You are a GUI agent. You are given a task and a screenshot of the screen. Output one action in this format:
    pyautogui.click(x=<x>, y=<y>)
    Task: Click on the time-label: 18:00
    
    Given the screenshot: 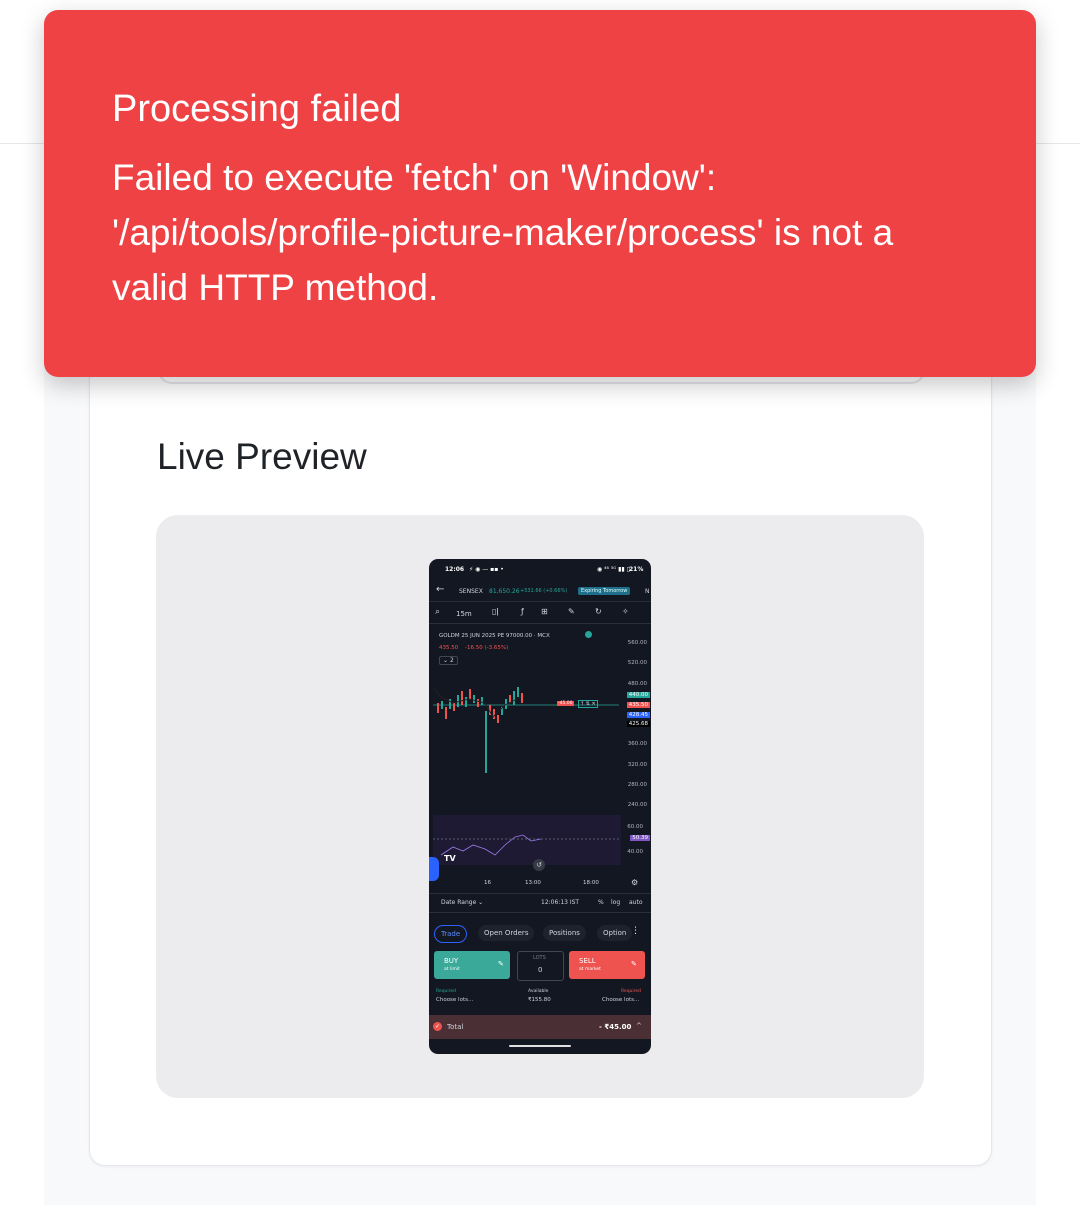 What is the action you would take?
    pyautogui.click(x=591, y=883)
    